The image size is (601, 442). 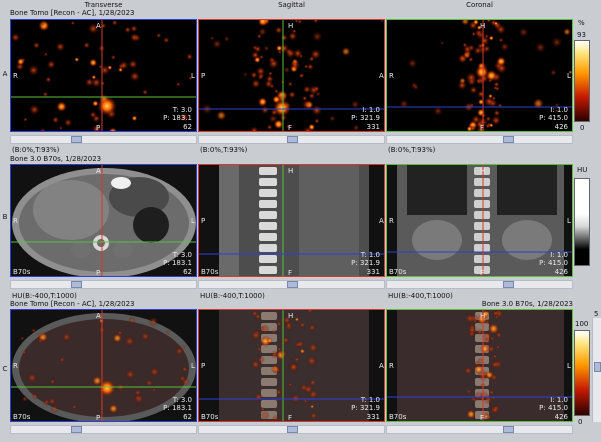 What do you see at coordinates (103, 429) in the screenshot?
I see `slider-c-transverse` at bounding box center [103, 429].